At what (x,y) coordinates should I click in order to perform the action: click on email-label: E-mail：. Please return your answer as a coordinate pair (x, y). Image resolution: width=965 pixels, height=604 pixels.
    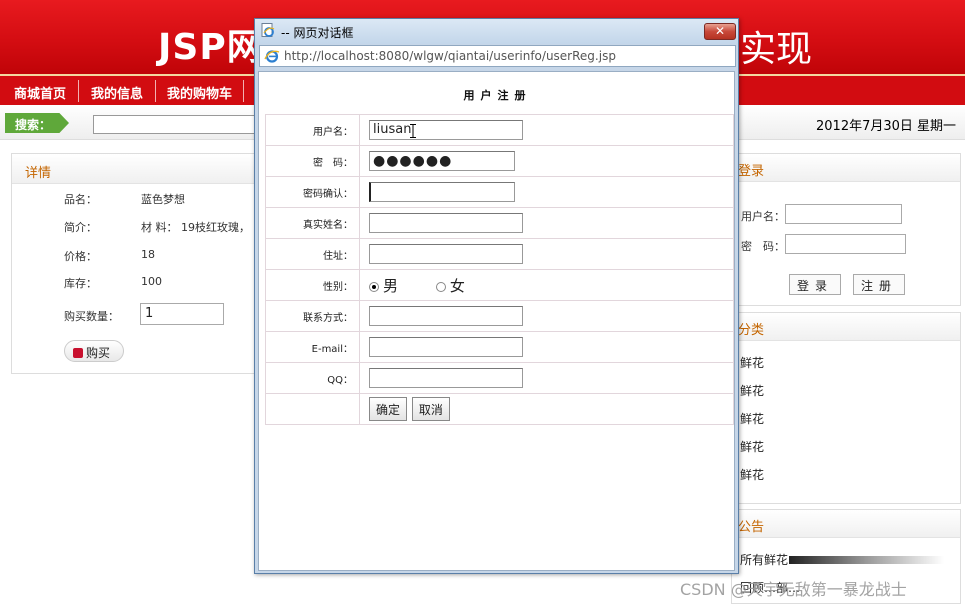
    Looking at the image, I should click on (312, 347).